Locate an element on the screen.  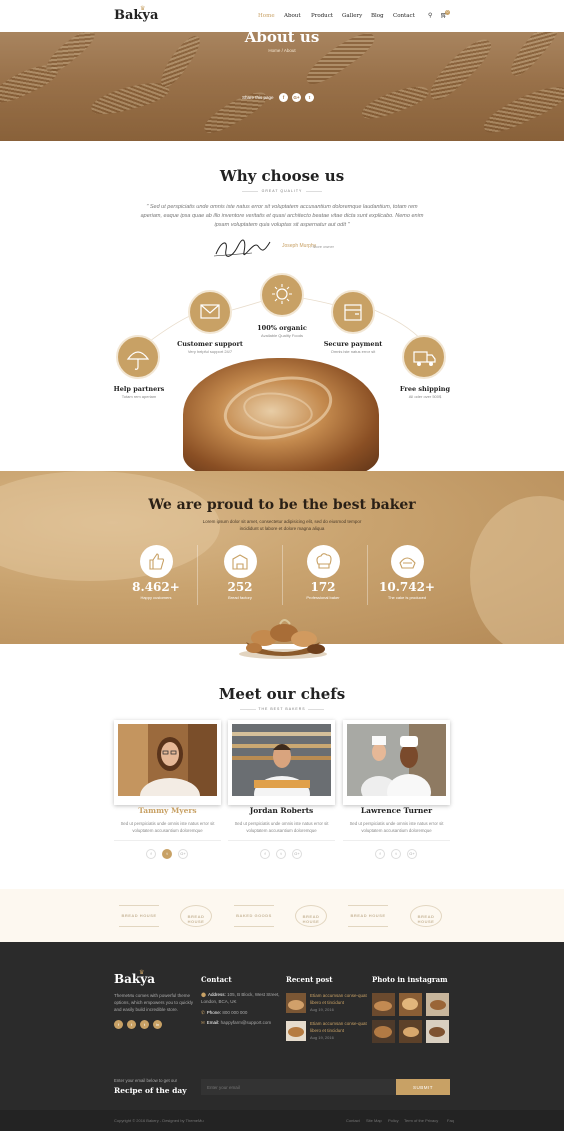
chef-name: Lawrence Turner is located at coordinates (396, 810).